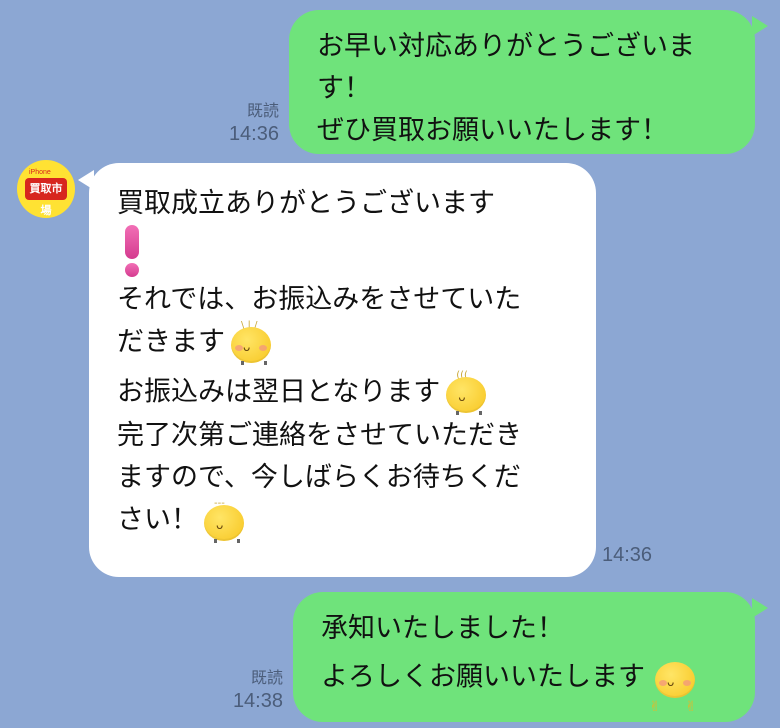 The image size is (780, 728). I want to click on message-meta: 既読 14:38, so click(251, 690).